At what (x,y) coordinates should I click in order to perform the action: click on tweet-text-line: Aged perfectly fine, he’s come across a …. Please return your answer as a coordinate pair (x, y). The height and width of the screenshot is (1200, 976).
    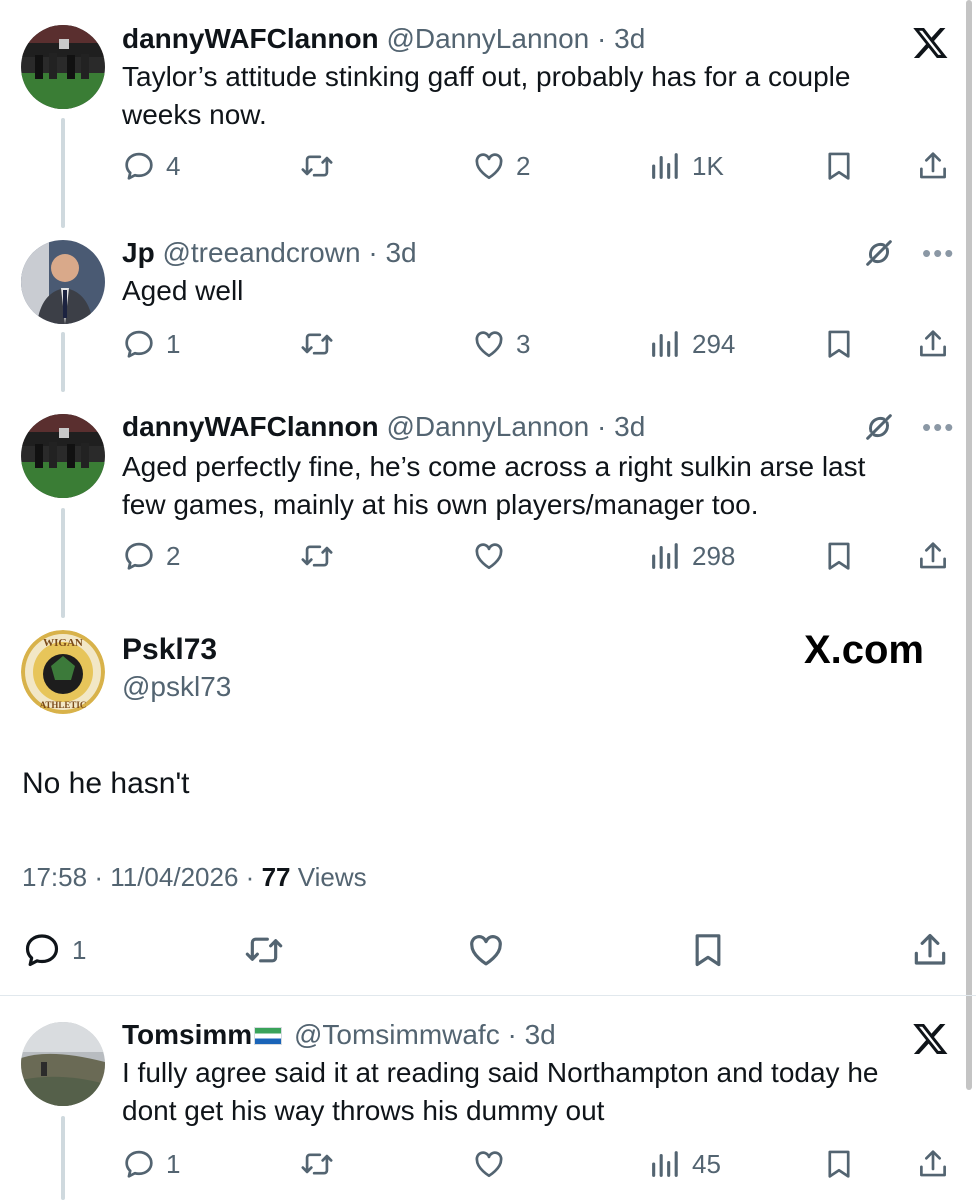
    Looking at the image, I should click on (494, 466).